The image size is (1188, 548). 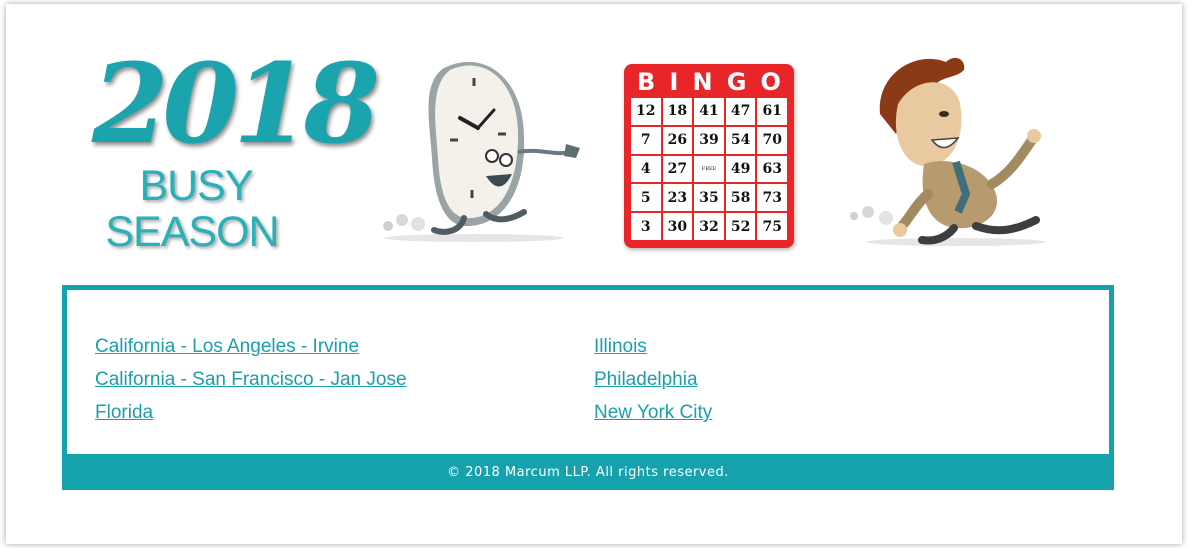 I want to click on link-illinois: Illinois, so click(x=653, y=346).